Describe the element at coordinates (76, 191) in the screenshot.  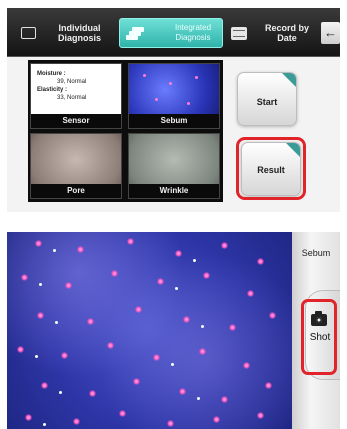
I see `tile-label: Pore` at that location.